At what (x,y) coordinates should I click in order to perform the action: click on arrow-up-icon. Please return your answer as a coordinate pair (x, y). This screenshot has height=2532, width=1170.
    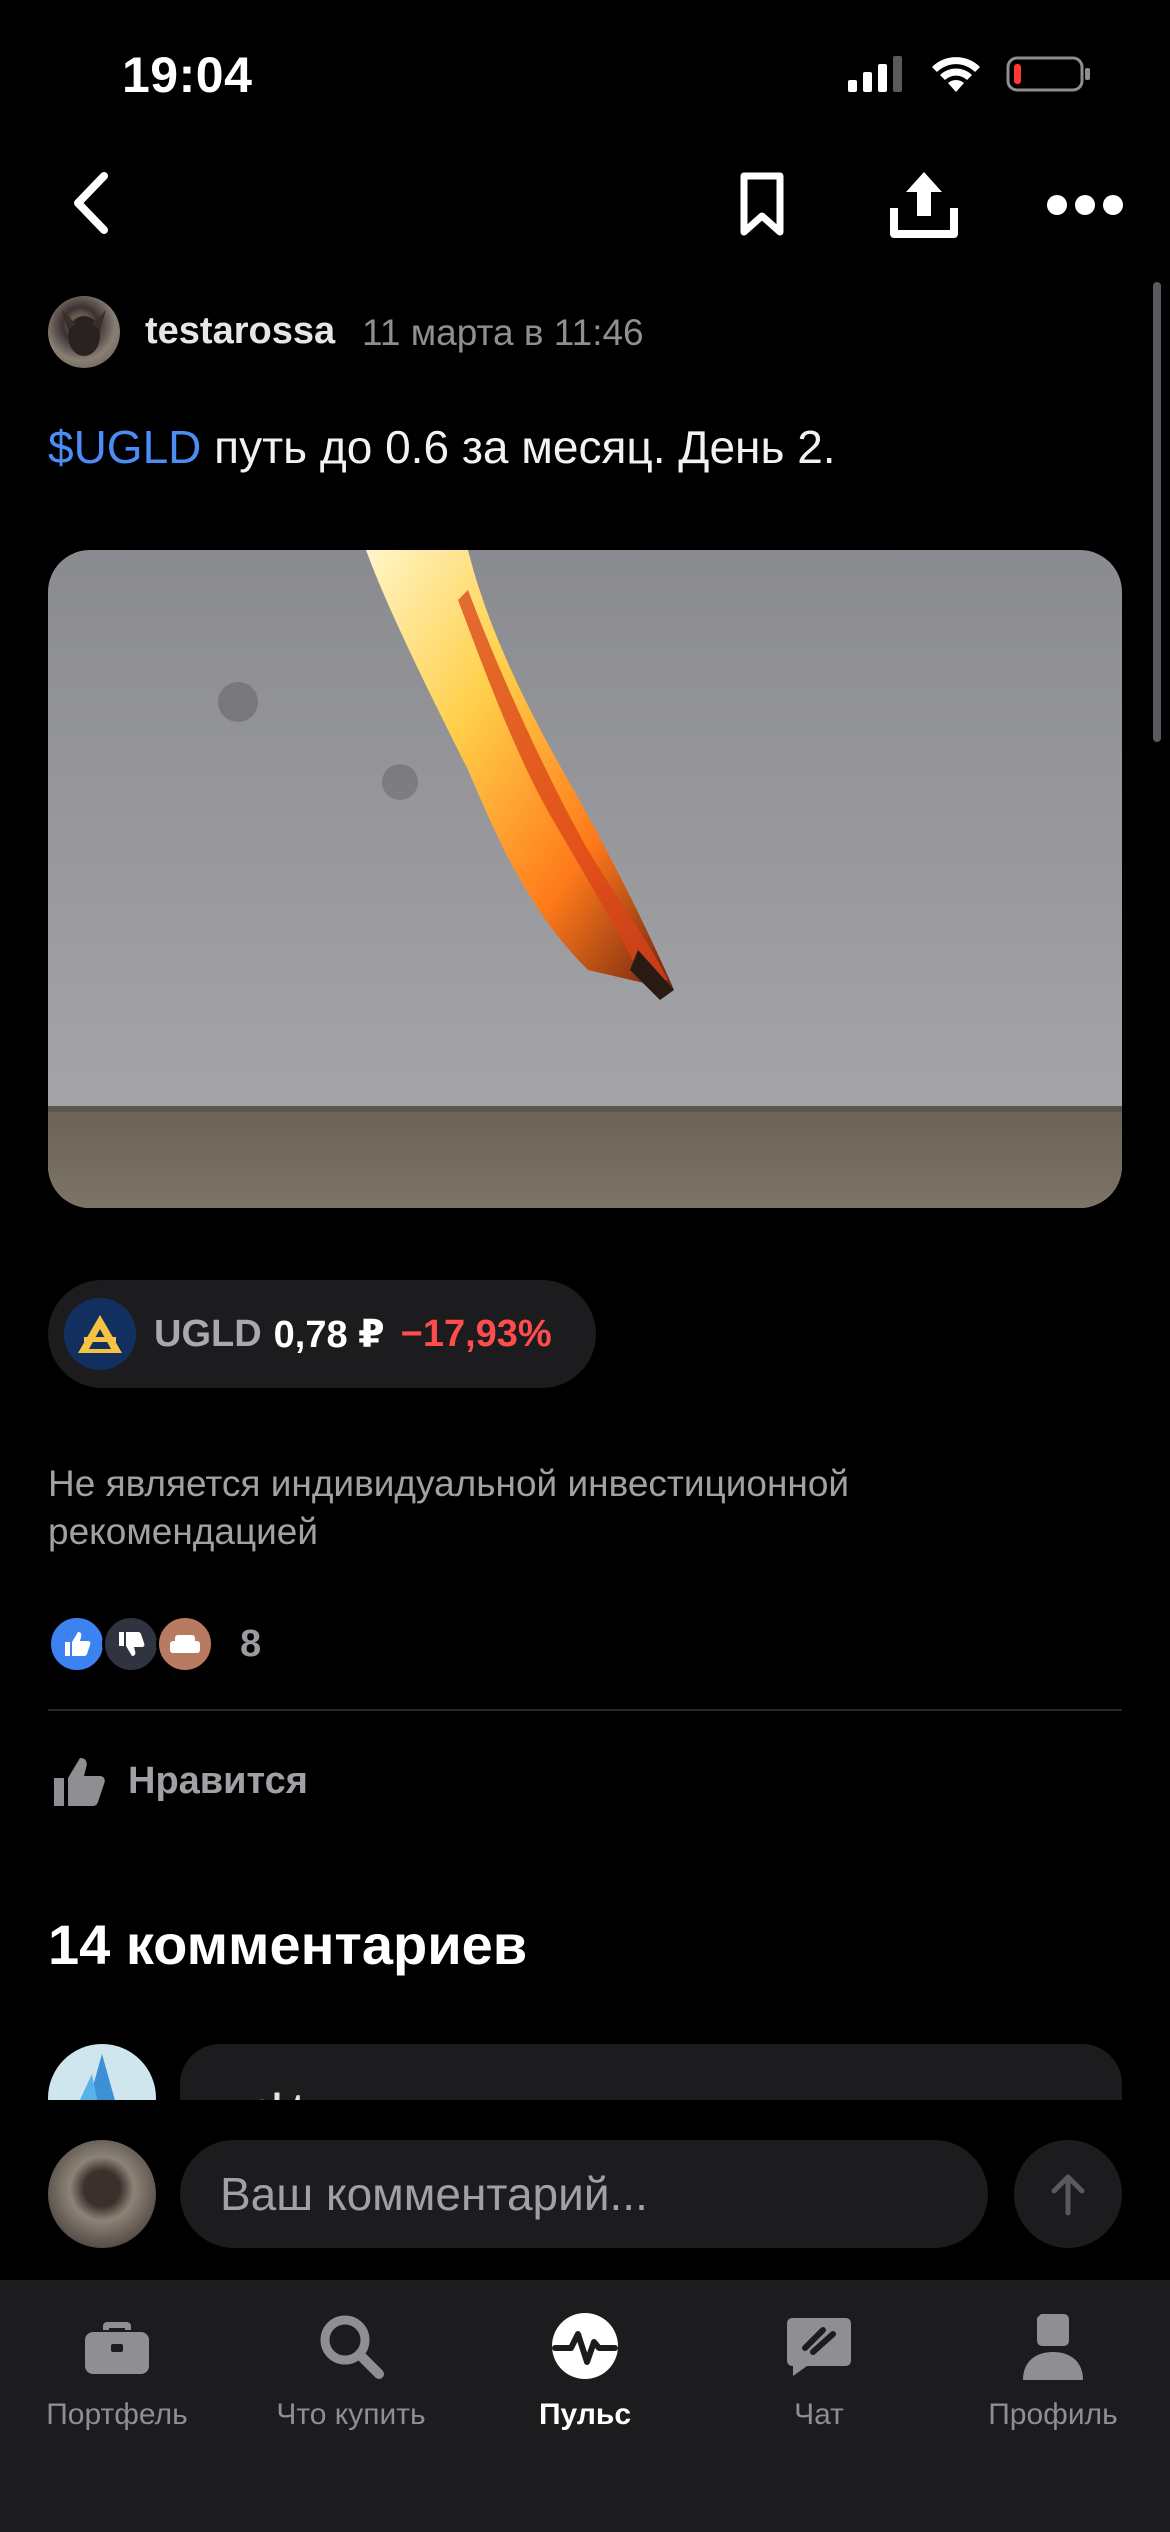
    Looking at the image, I should click on (1068, 2195).